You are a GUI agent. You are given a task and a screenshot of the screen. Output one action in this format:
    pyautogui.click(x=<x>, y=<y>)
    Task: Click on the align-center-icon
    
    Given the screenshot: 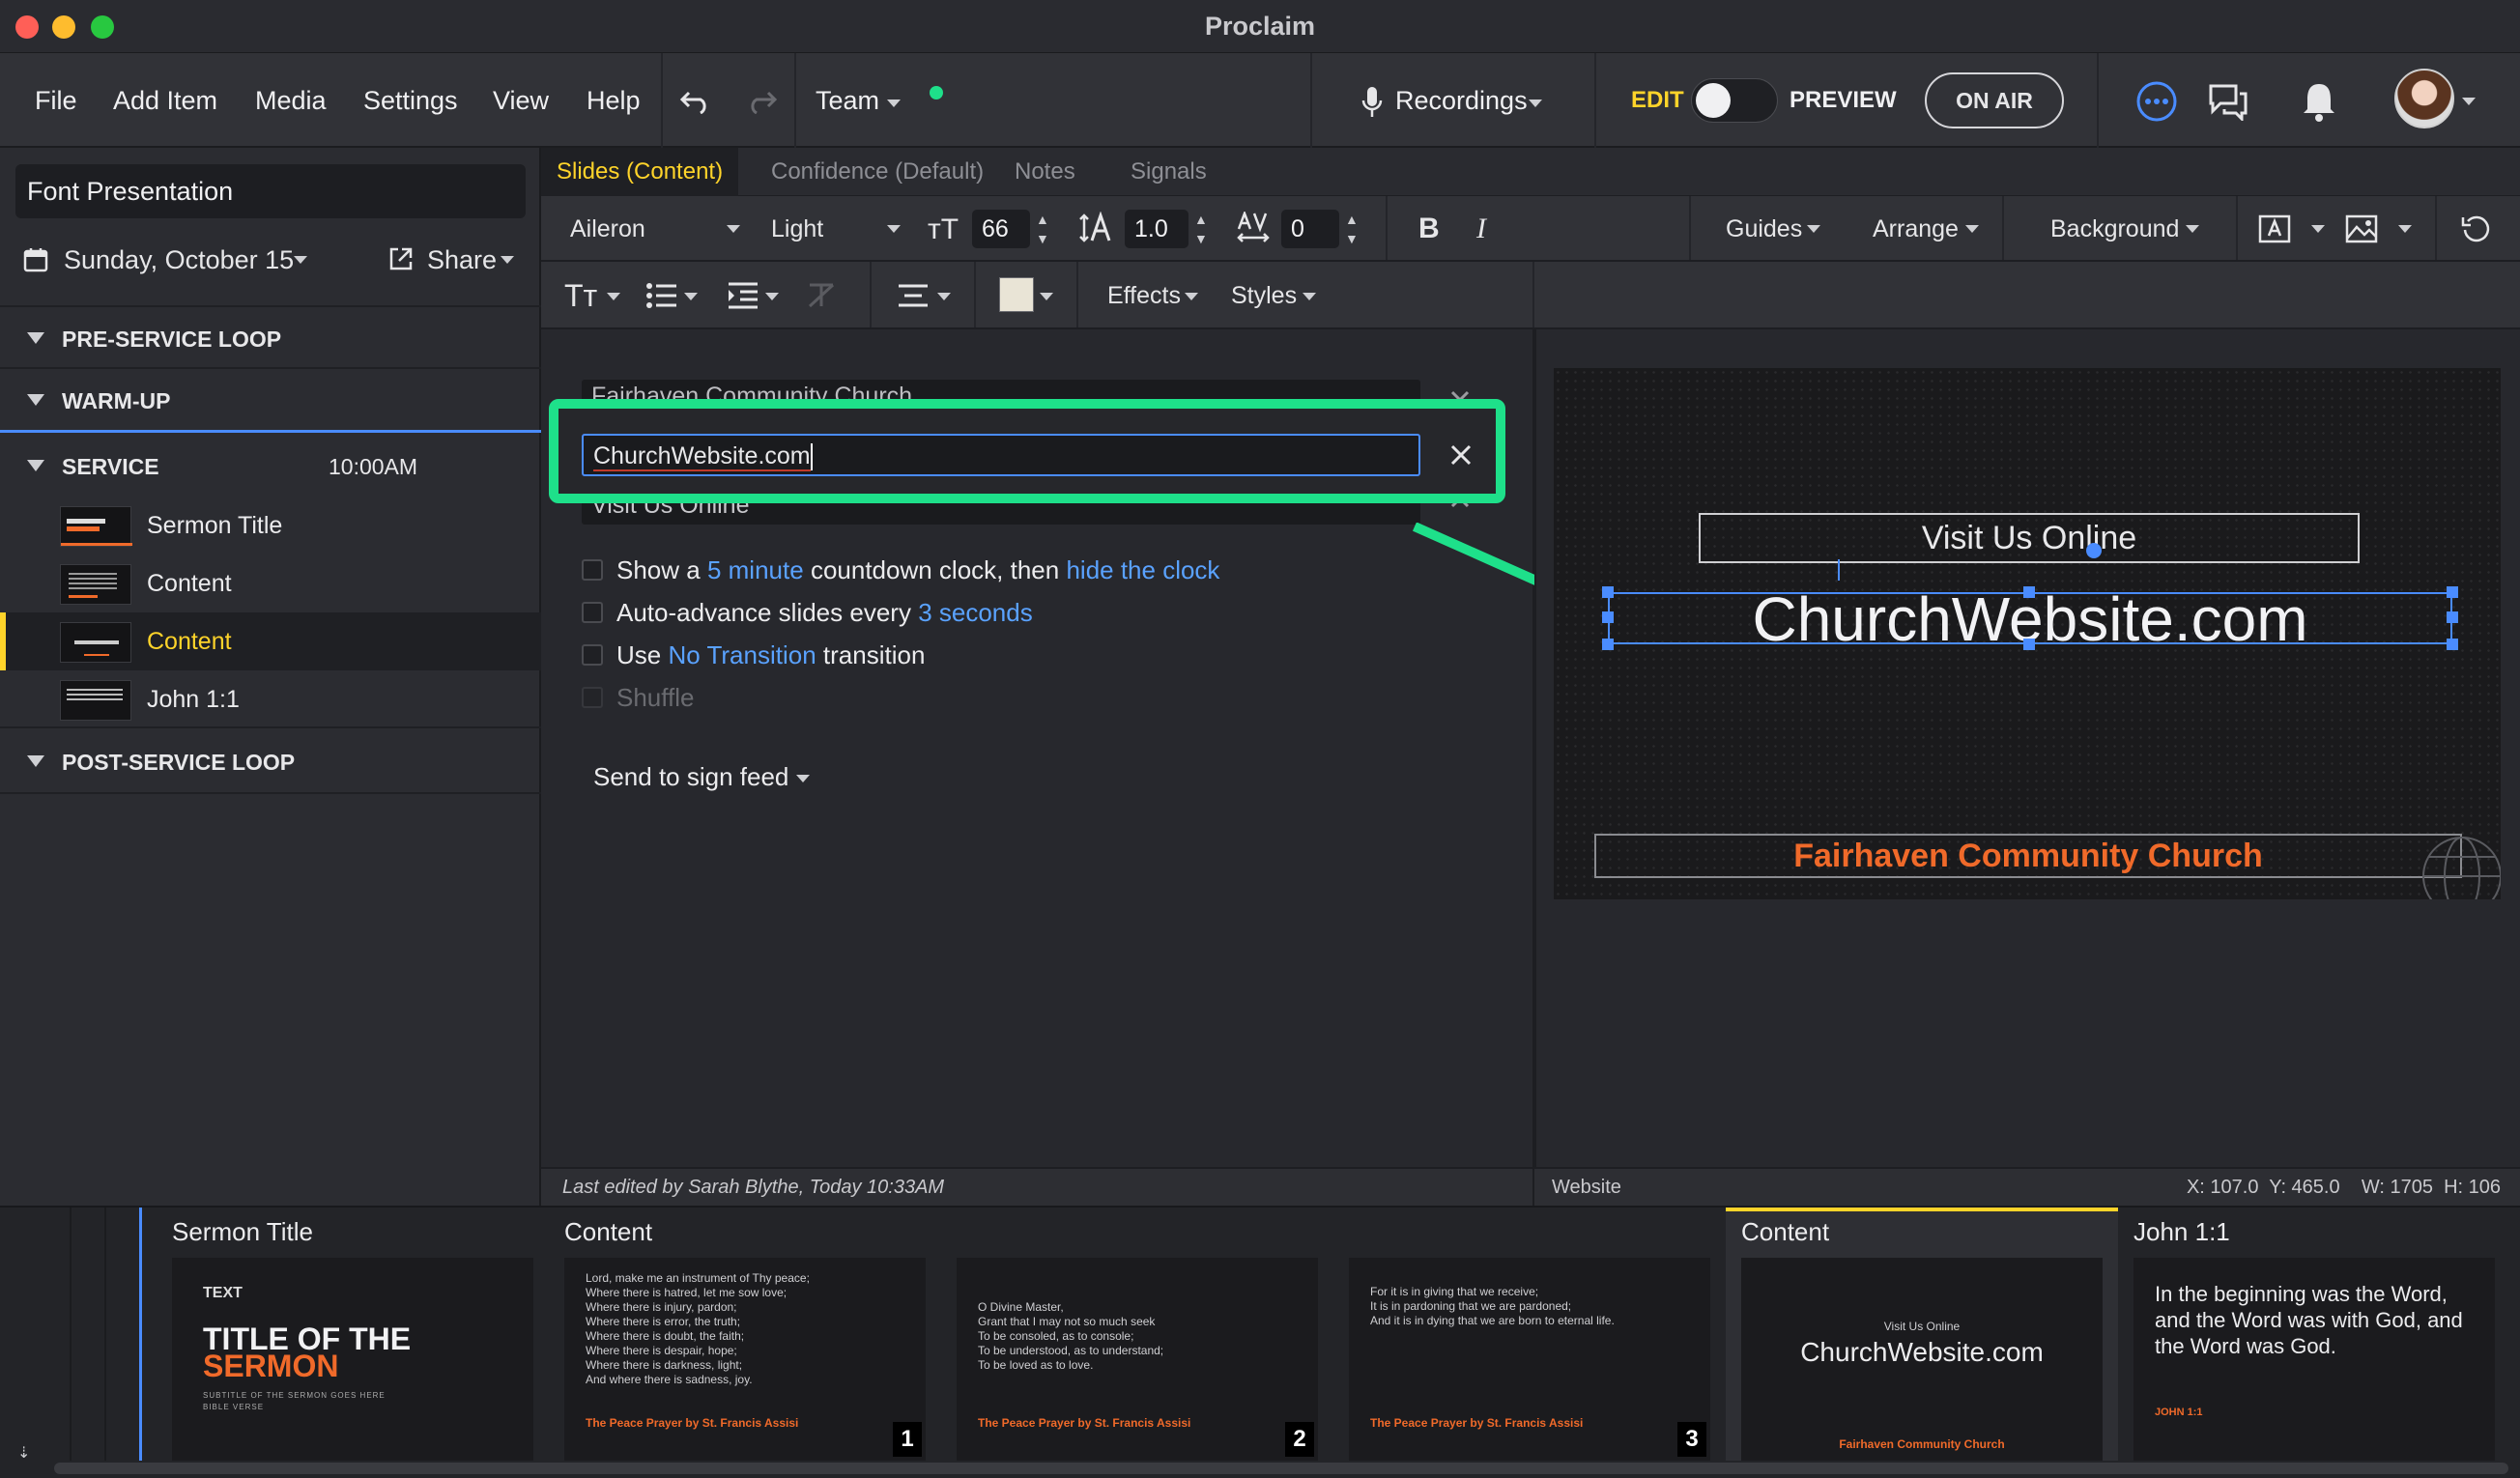 What is the action you would take?
    pyautogui.click(x=914, y=295)
    